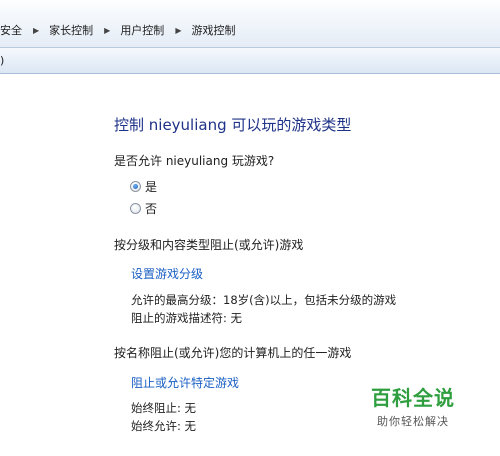 This screenshot has height=456, width=500. Describe the element at coordinates (187, 318) in the screenshot. I see `blocked-descriptors-text: 阻止的游戏描述符: 无` at that location.